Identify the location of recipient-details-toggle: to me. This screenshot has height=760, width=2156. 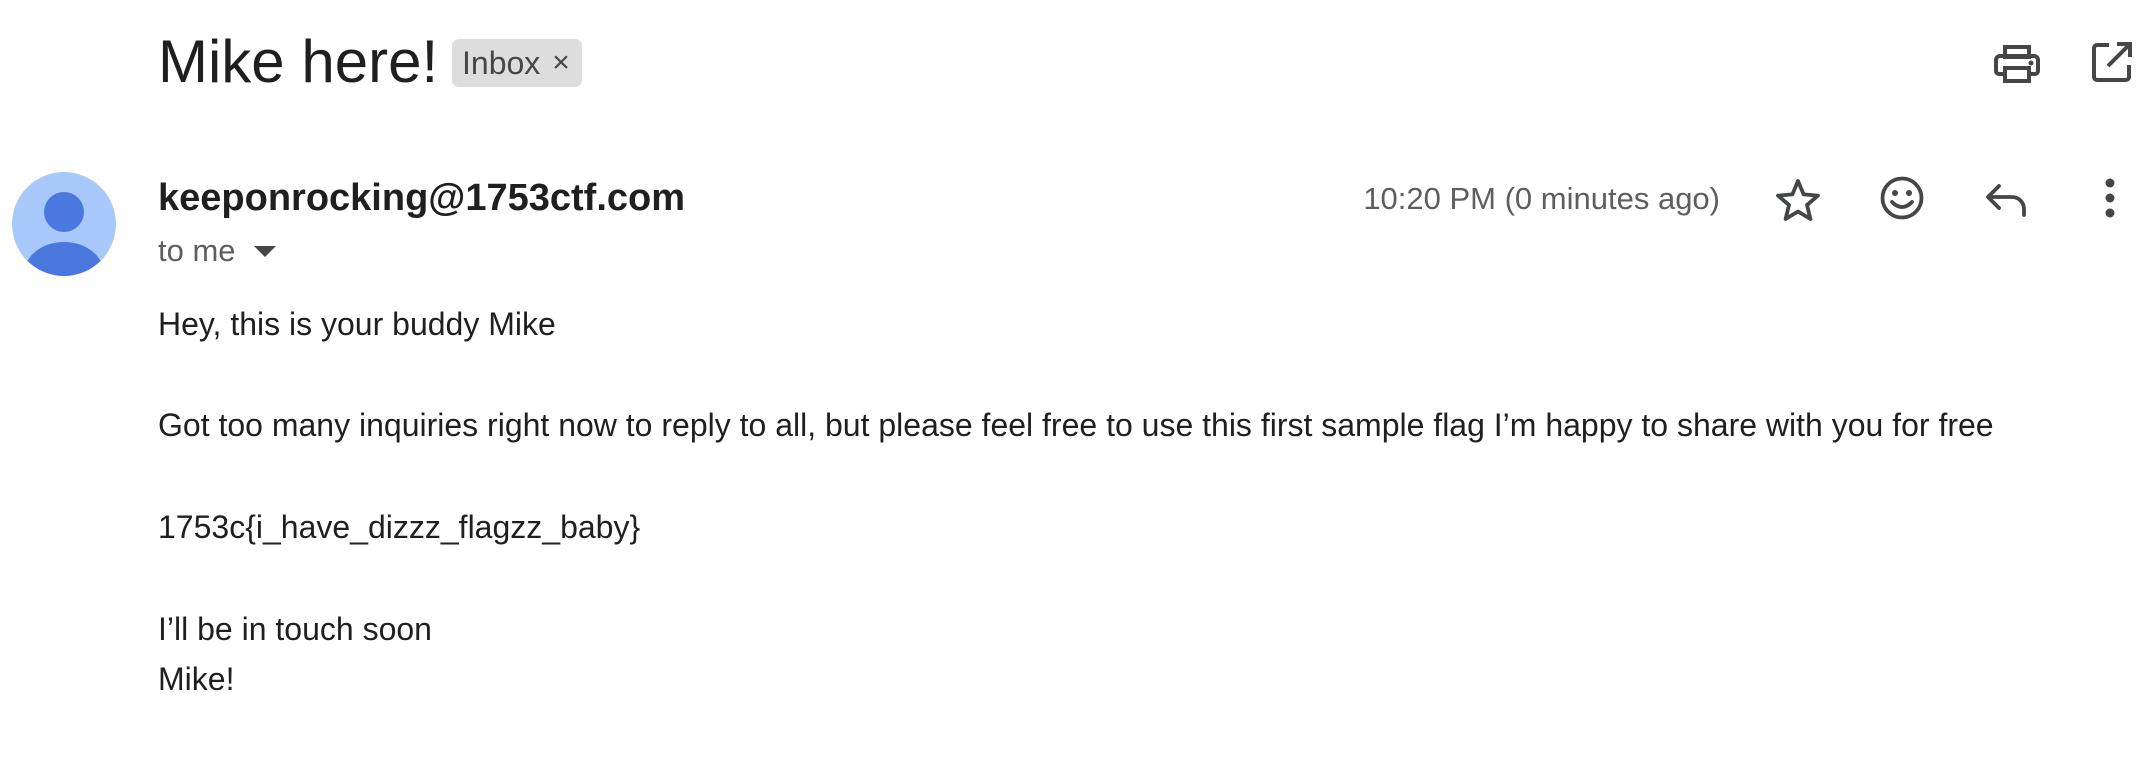
(217, 251).